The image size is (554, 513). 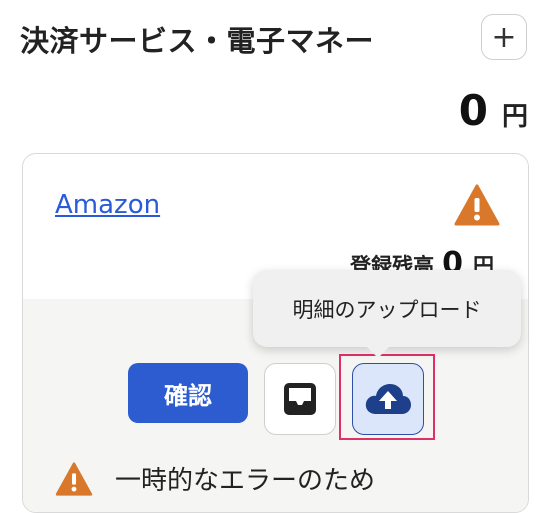 What do you see at coordinates (245, 481) in the screenshot?
I see `error-message: 一時的なエラーのため` at bounding box center [245, 481].